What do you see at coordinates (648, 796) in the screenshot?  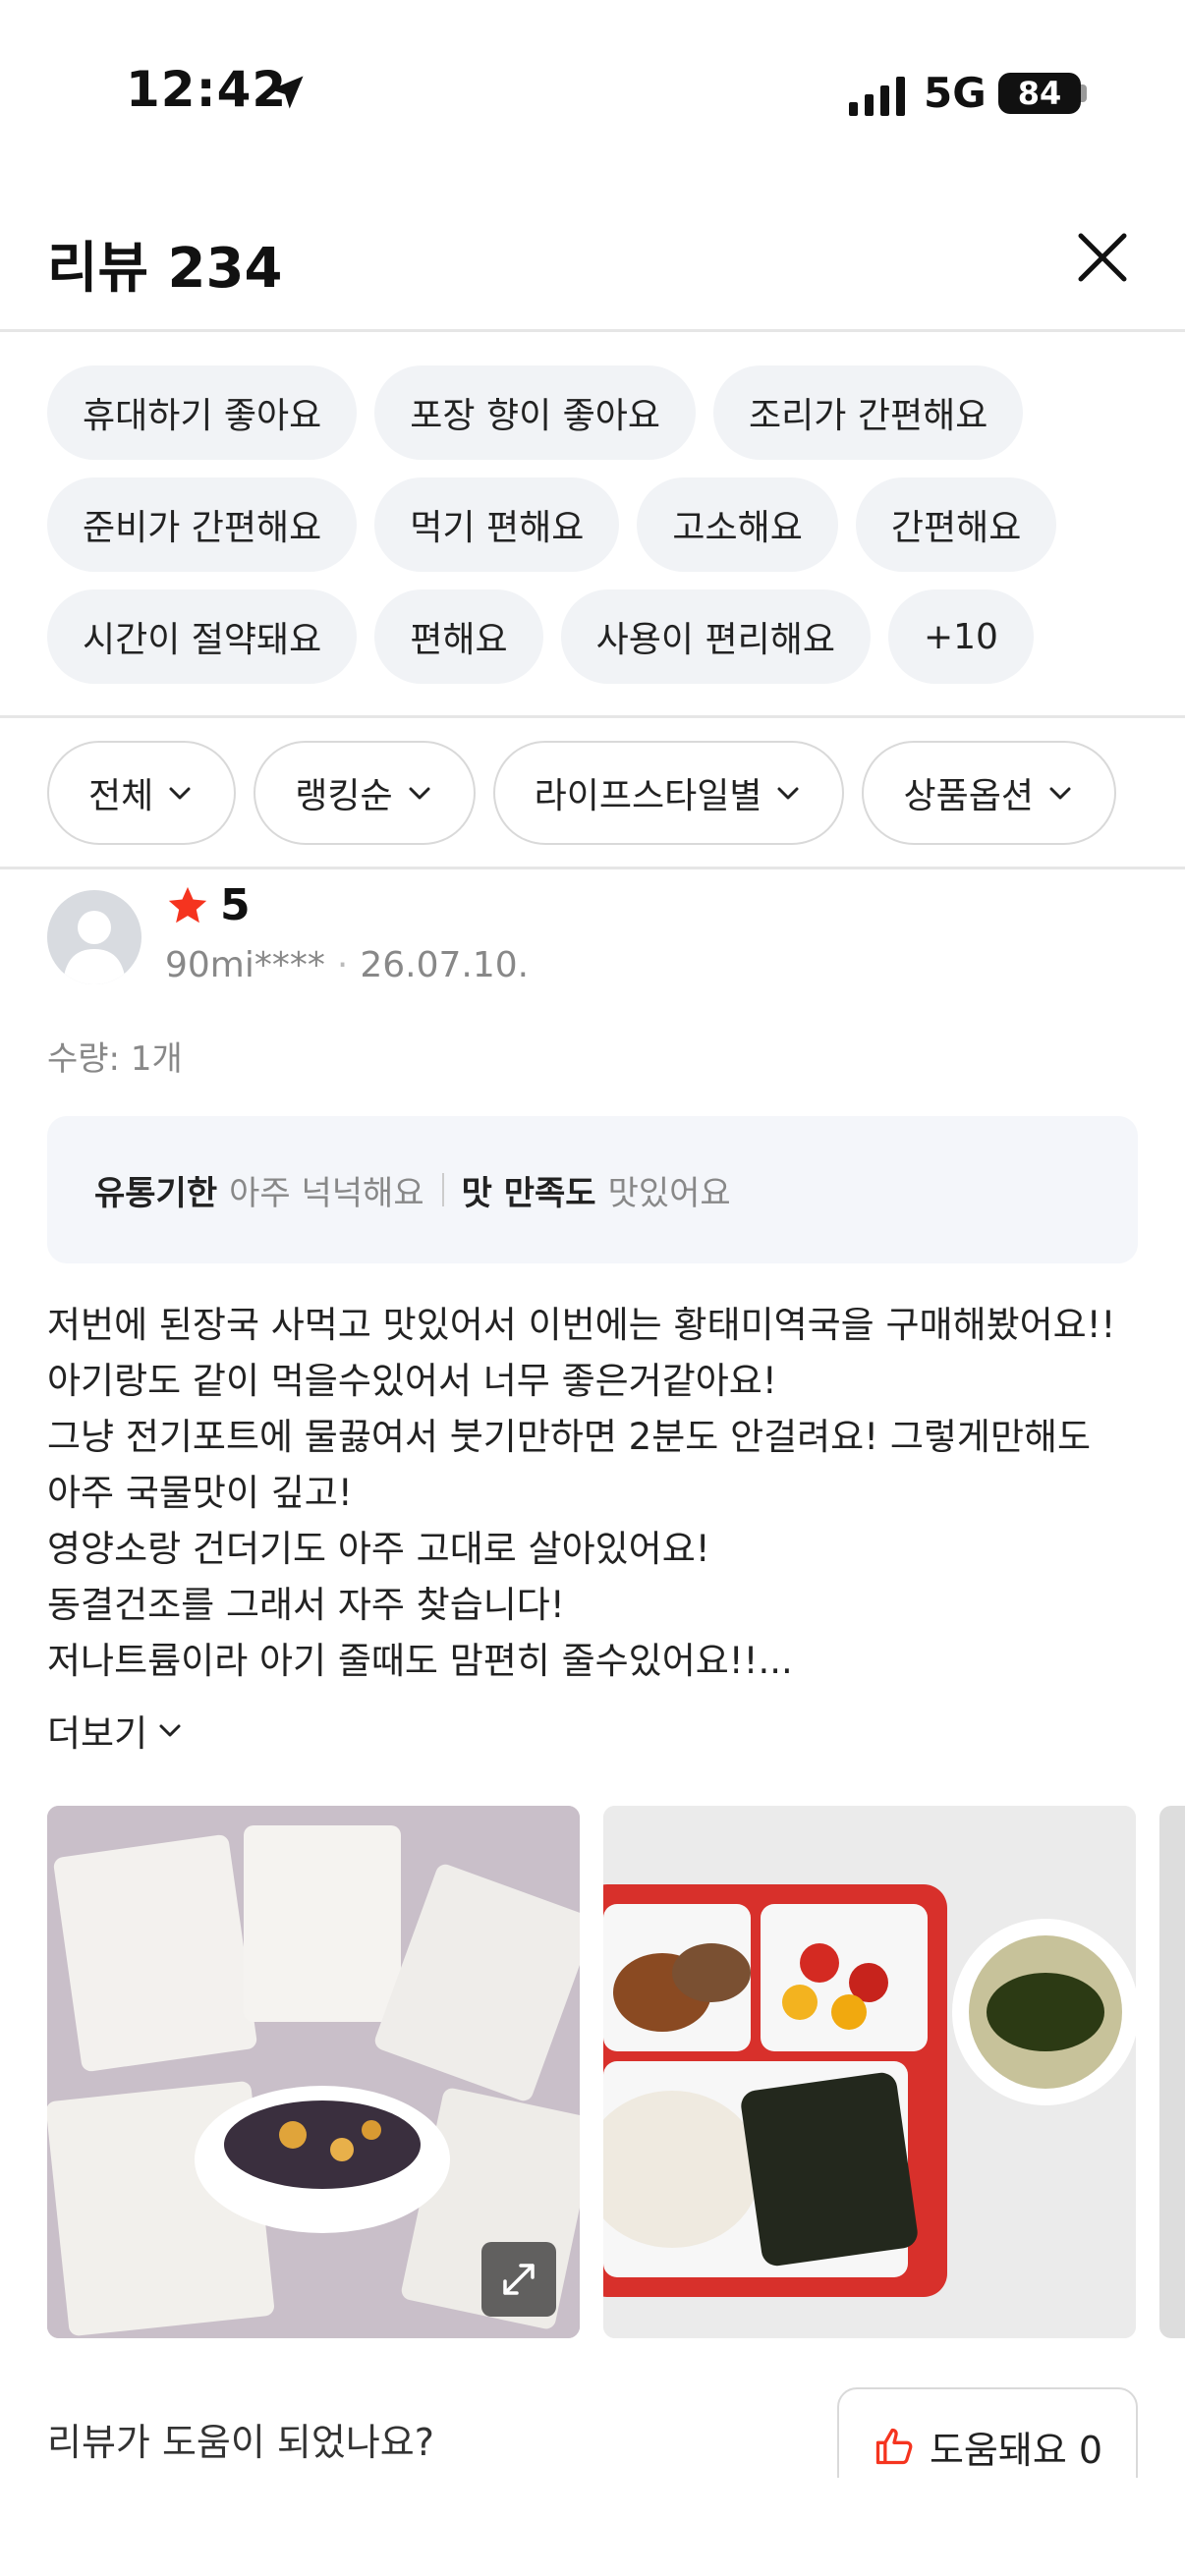 I see `filter-label: 라이프스타일별` at bounding box center [648, 796].